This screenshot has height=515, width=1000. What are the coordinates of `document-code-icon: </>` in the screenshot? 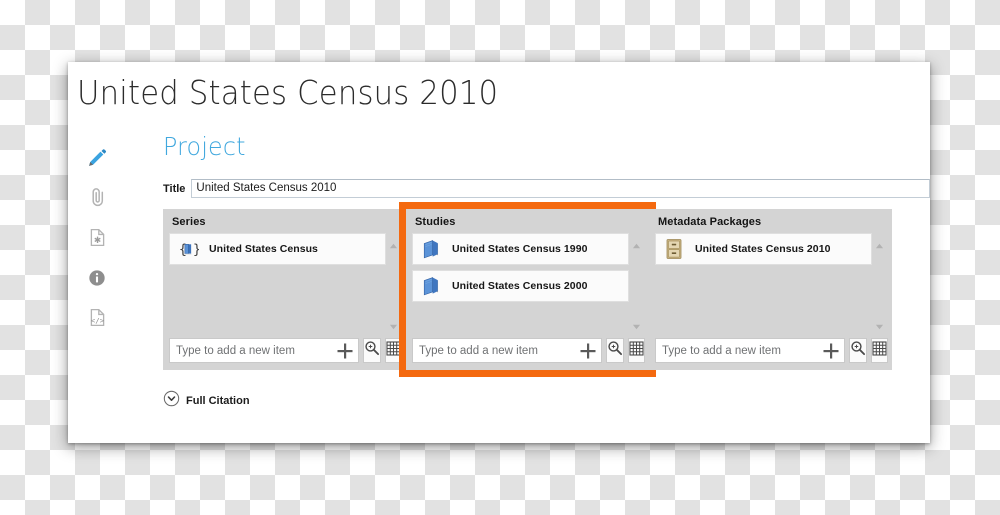 It's located at (97, 320).